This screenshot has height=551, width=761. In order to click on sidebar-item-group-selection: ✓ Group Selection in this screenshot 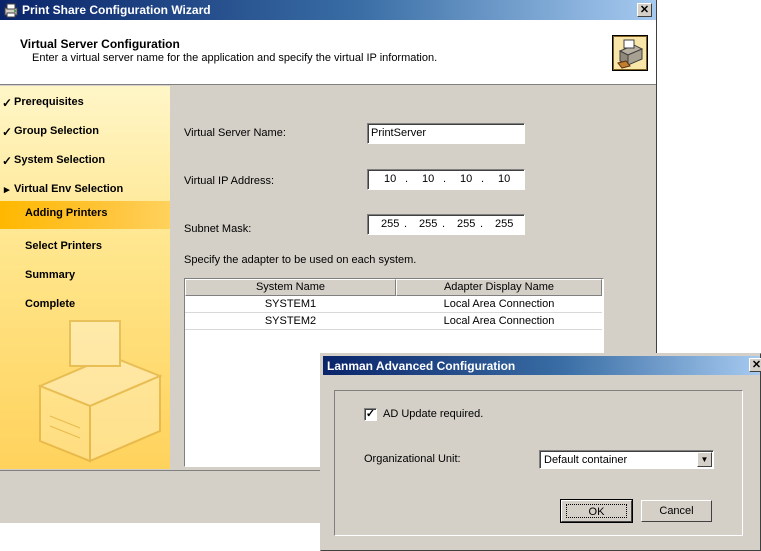, I will do `click(85, 134)`.